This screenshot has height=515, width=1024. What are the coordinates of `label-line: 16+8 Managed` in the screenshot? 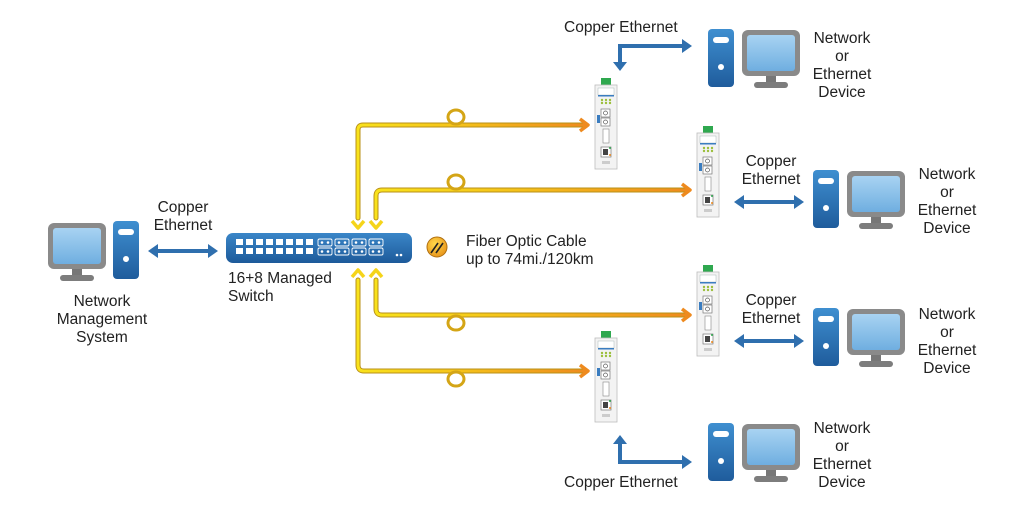 It's located at (280, 278).